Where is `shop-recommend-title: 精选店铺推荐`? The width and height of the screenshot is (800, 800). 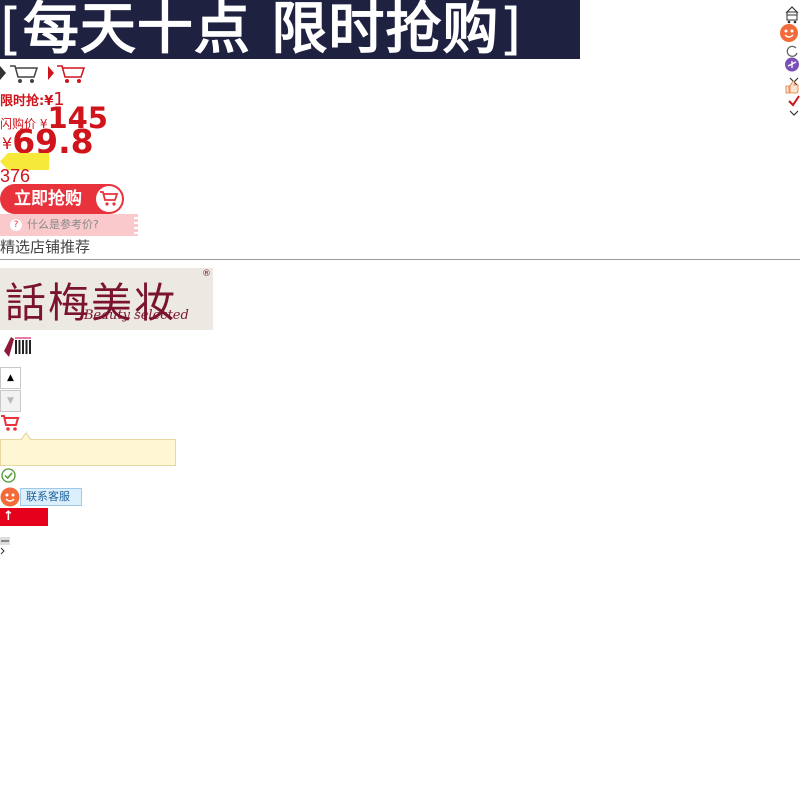 shop-recommend-title: 精选店铺推荐 is located at coordinates (45, 247).